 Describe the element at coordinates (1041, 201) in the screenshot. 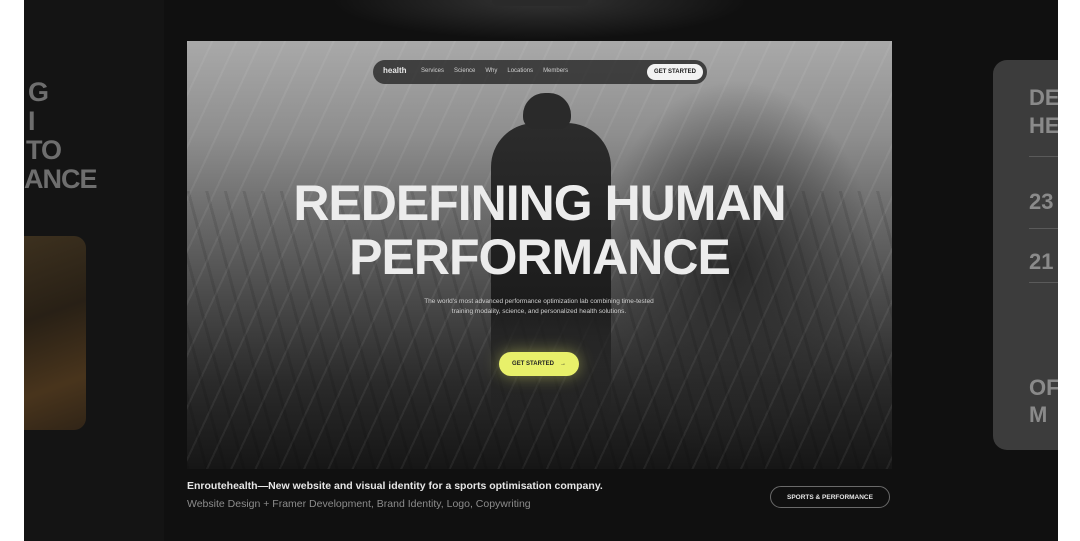

I see `right-card-stat: 23` at that location.